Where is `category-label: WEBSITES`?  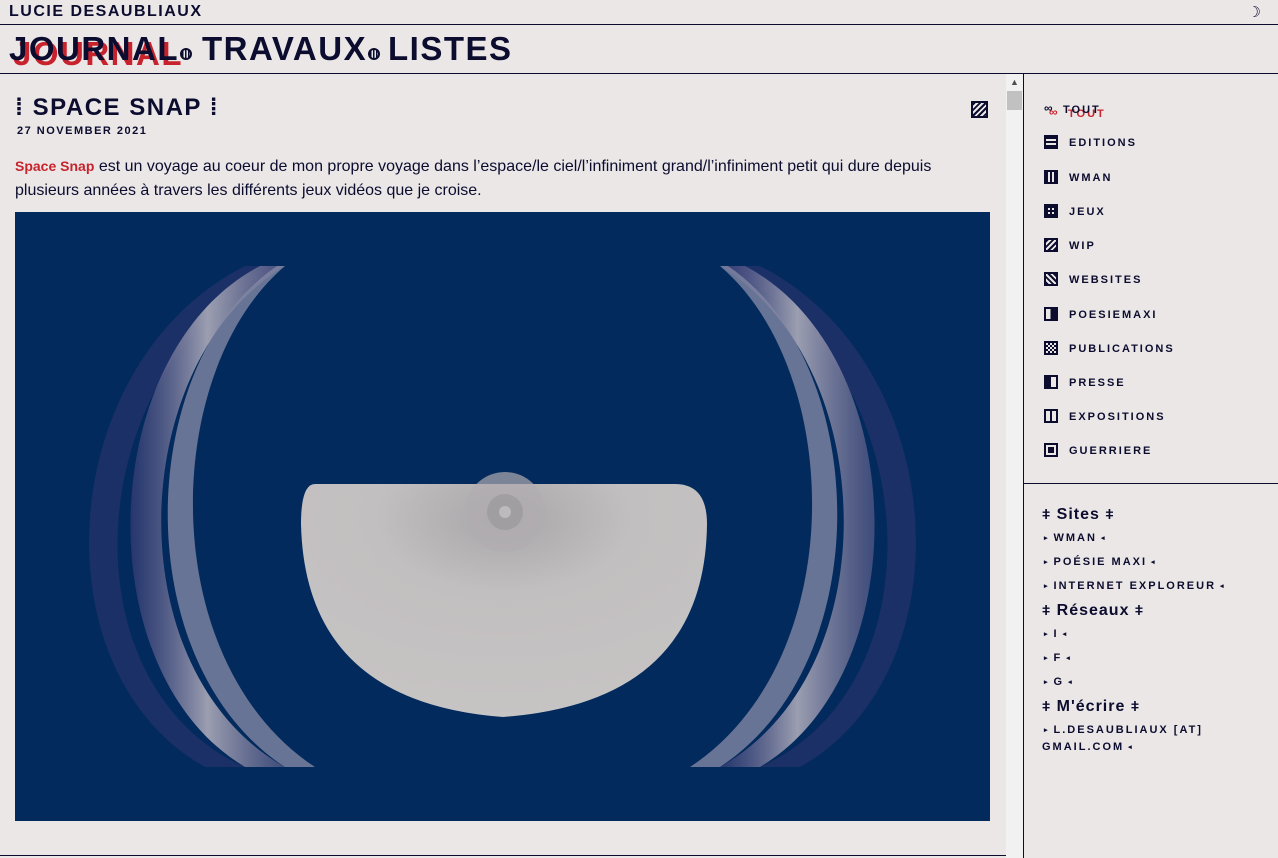 category-label: WEBSITES is located at coordinates (1106, 280).